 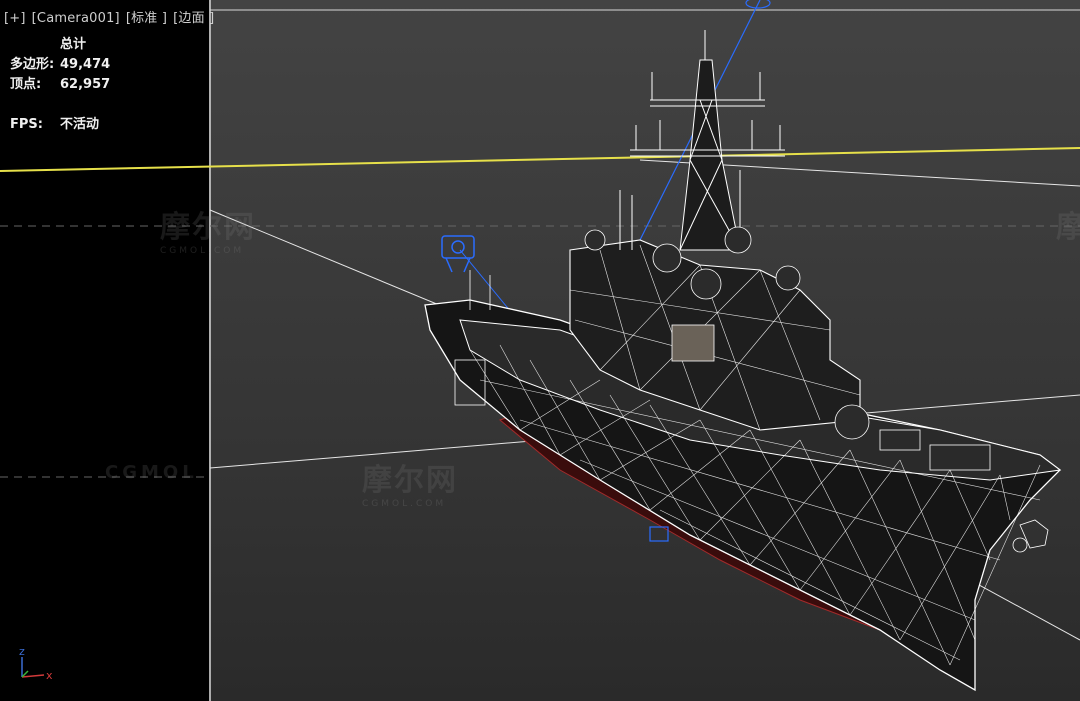 I want to click on polygons-label: 多边形:, so click(x=32, y=64).